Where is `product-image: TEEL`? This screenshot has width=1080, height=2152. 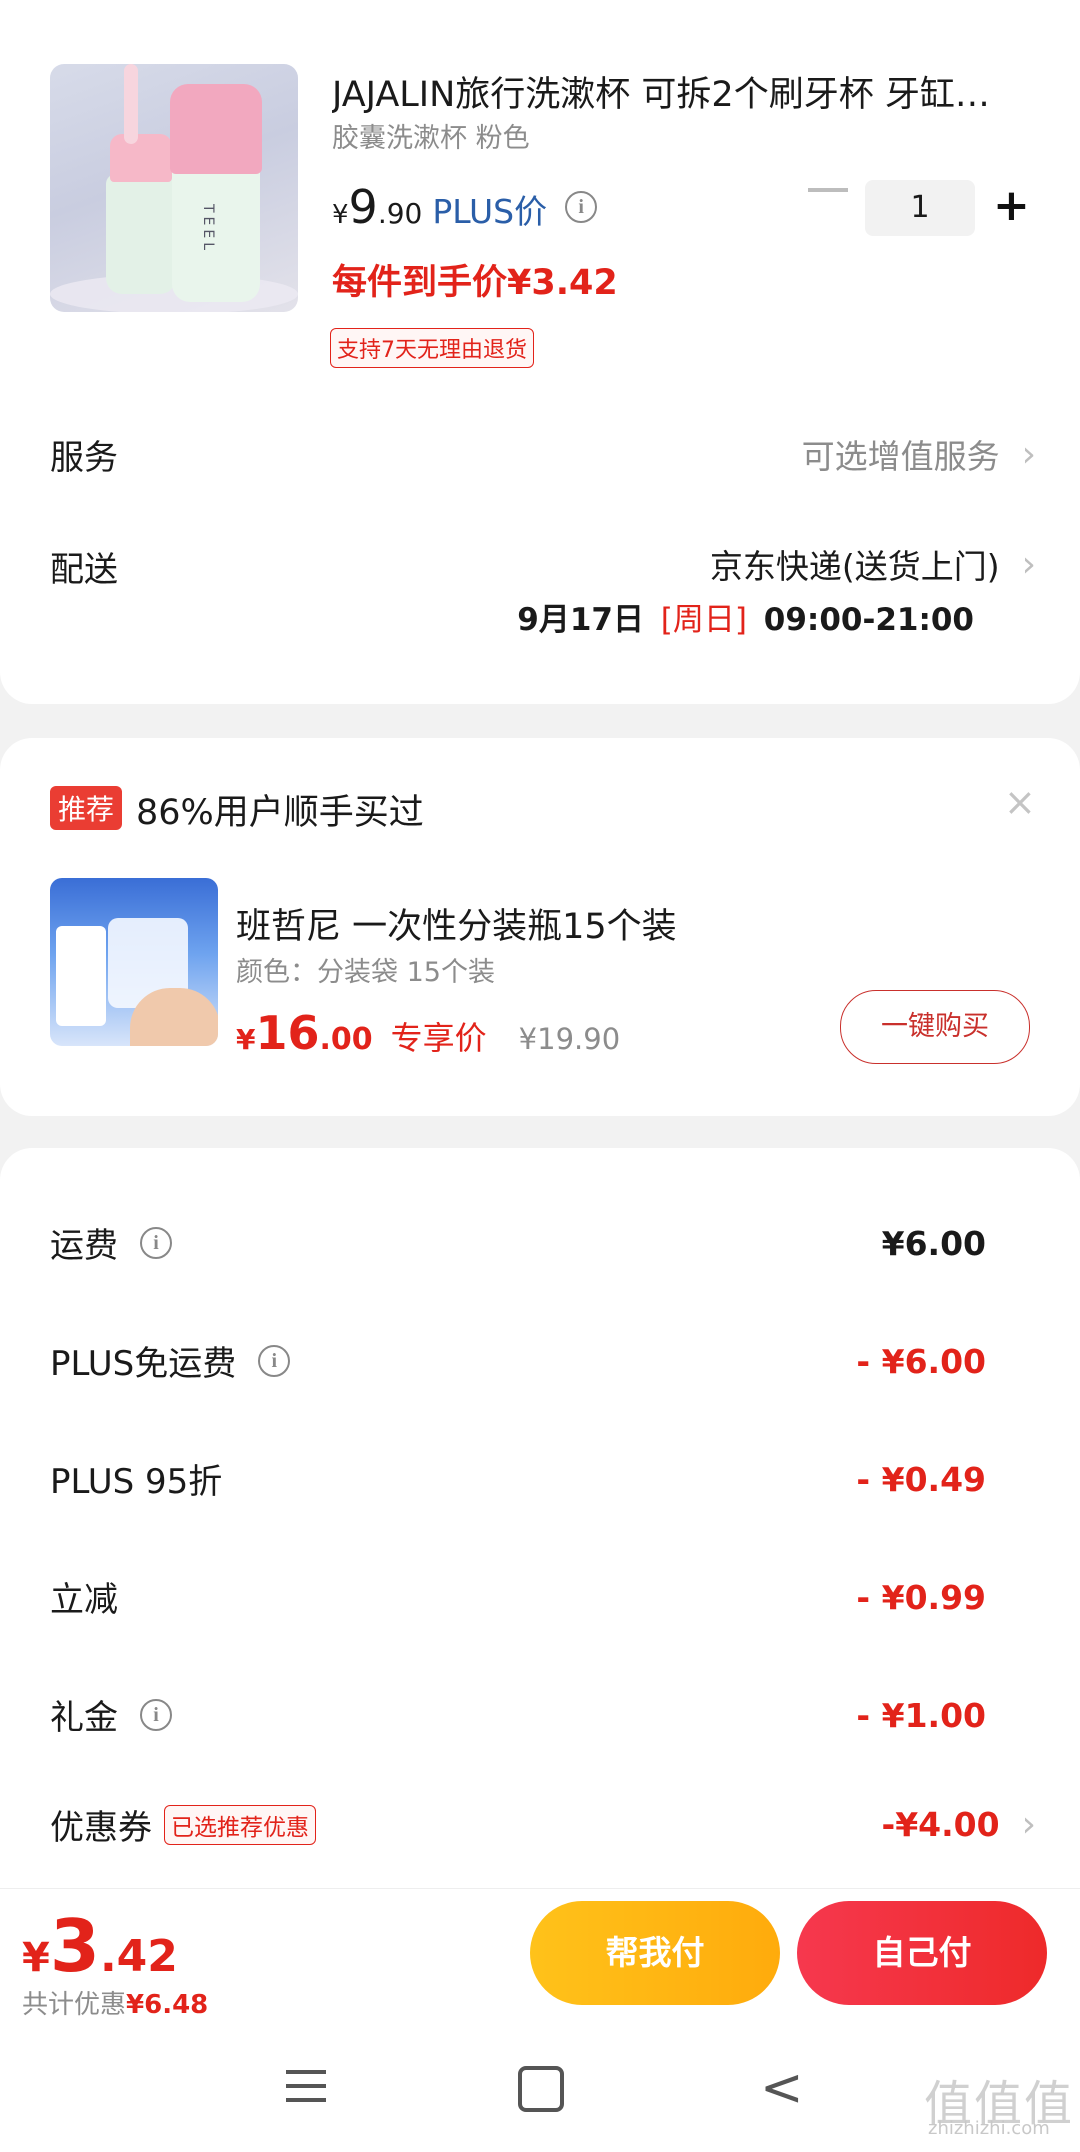 product-image: TEEL is located at coordinates (174, 188).